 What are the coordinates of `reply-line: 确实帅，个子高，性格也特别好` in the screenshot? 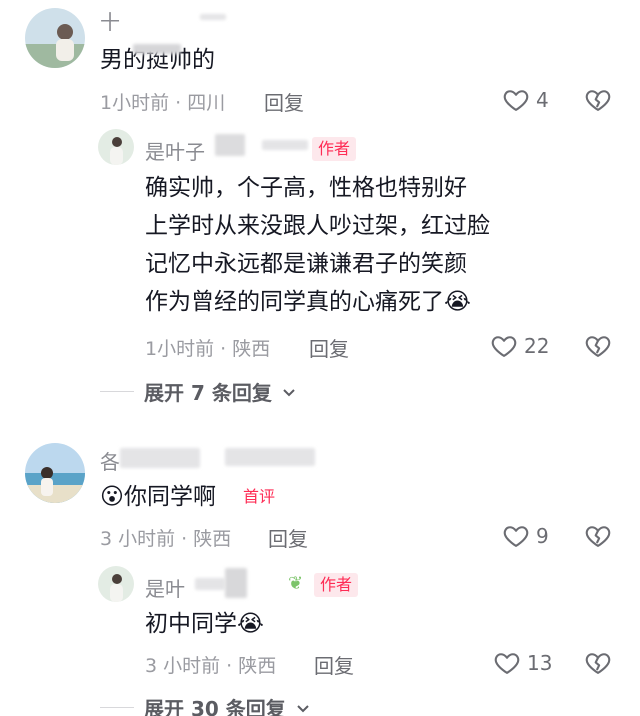 It's located at (306, 188).